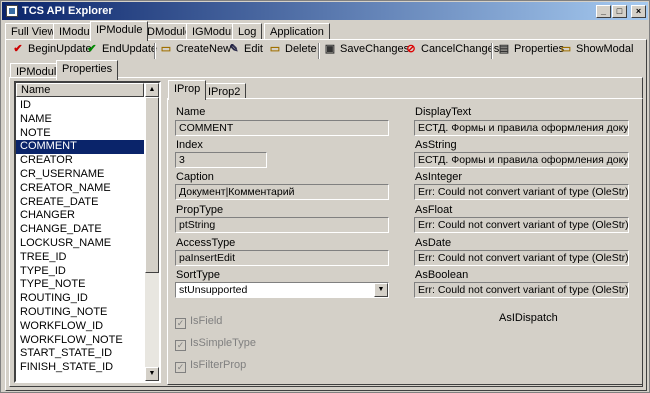  Describe the element at coordinates (297, 31) in the screenshot. I see `tab-application: Application` at that location.